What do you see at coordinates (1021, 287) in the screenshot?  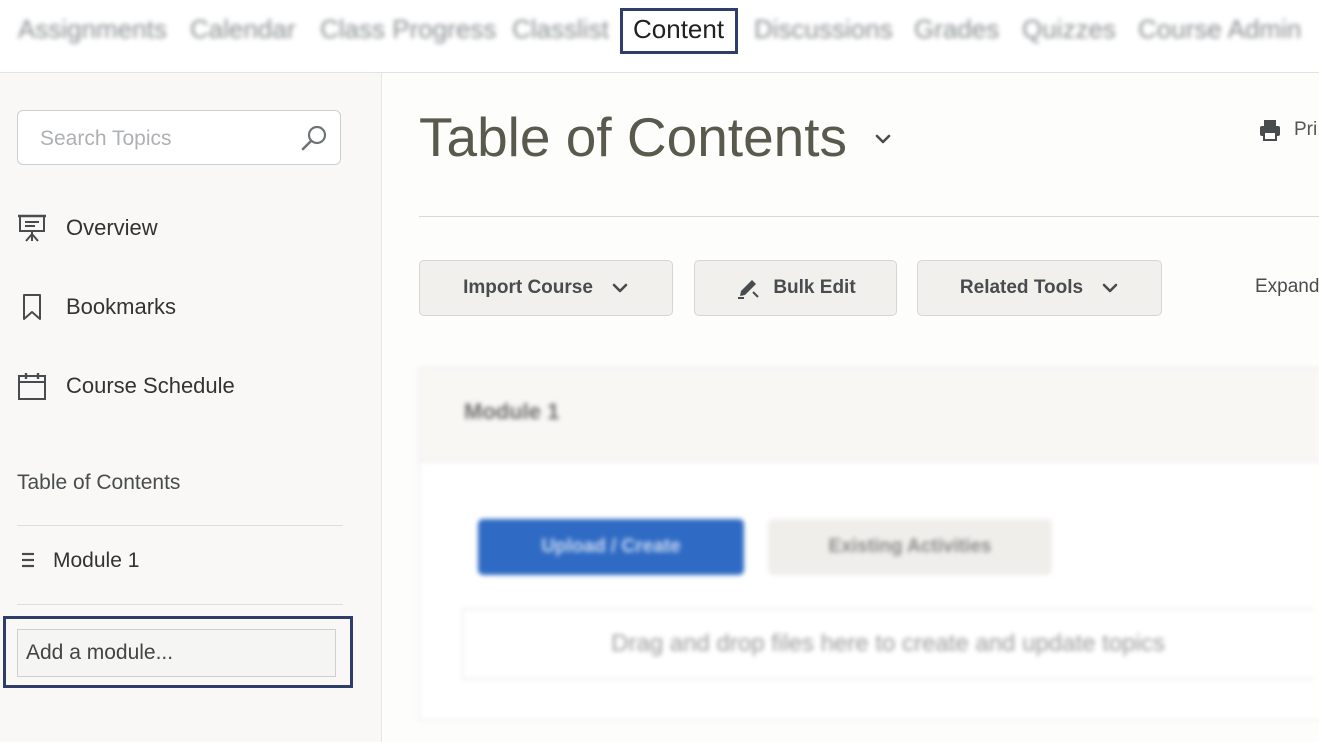 I see `button-label: Related Tools` at bounding box center [1021, 287].